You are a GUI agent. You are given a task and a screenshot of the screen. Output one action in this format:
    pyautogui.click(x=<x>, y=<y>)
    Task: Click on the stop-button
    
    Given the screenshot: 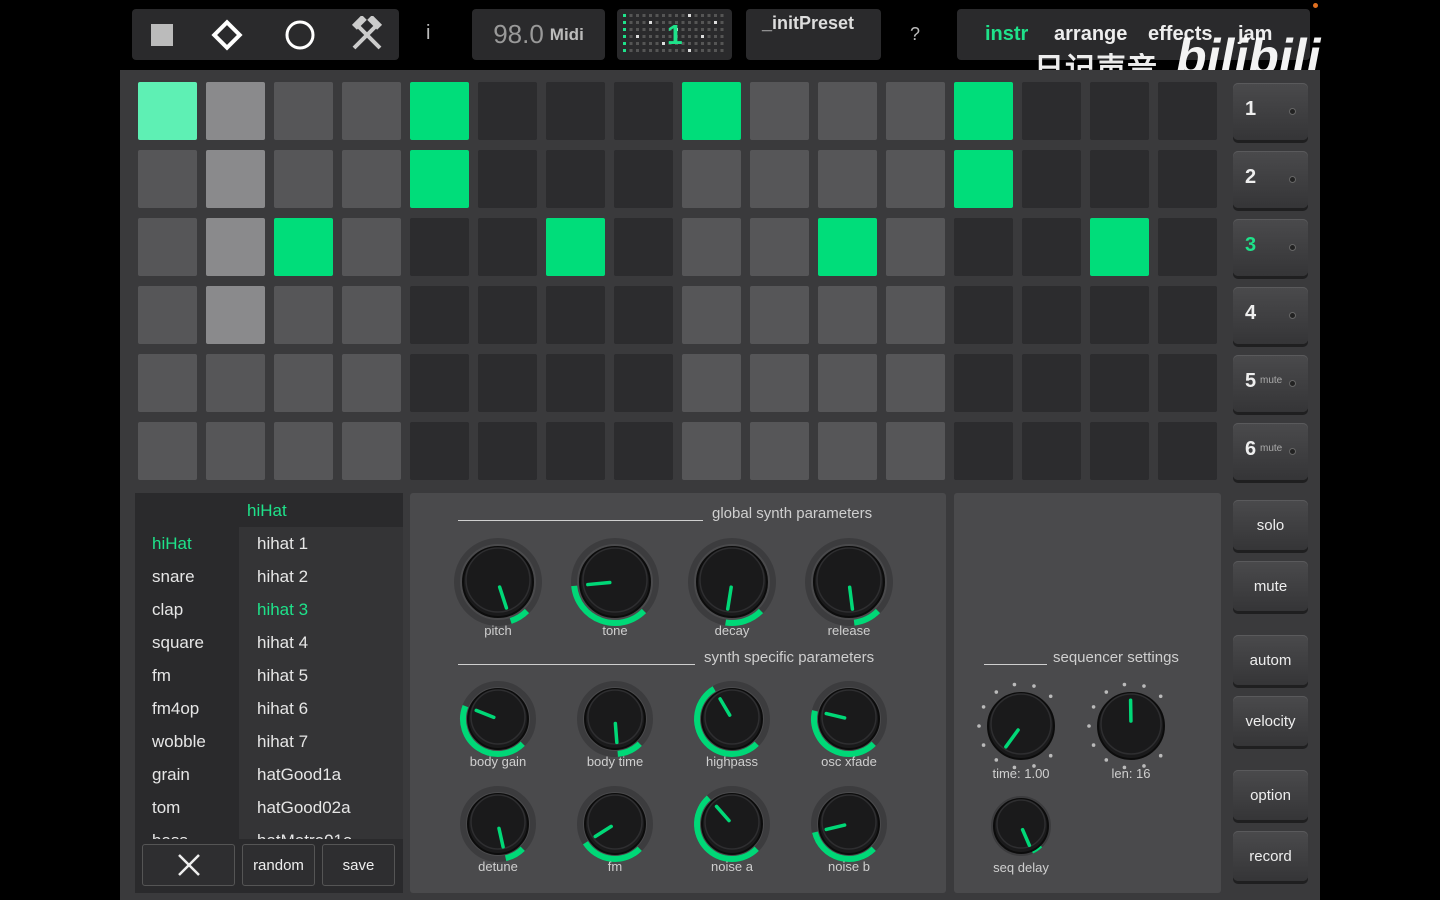 What is the action you would take?
    pyautogui.click(x=162, y=34)
    